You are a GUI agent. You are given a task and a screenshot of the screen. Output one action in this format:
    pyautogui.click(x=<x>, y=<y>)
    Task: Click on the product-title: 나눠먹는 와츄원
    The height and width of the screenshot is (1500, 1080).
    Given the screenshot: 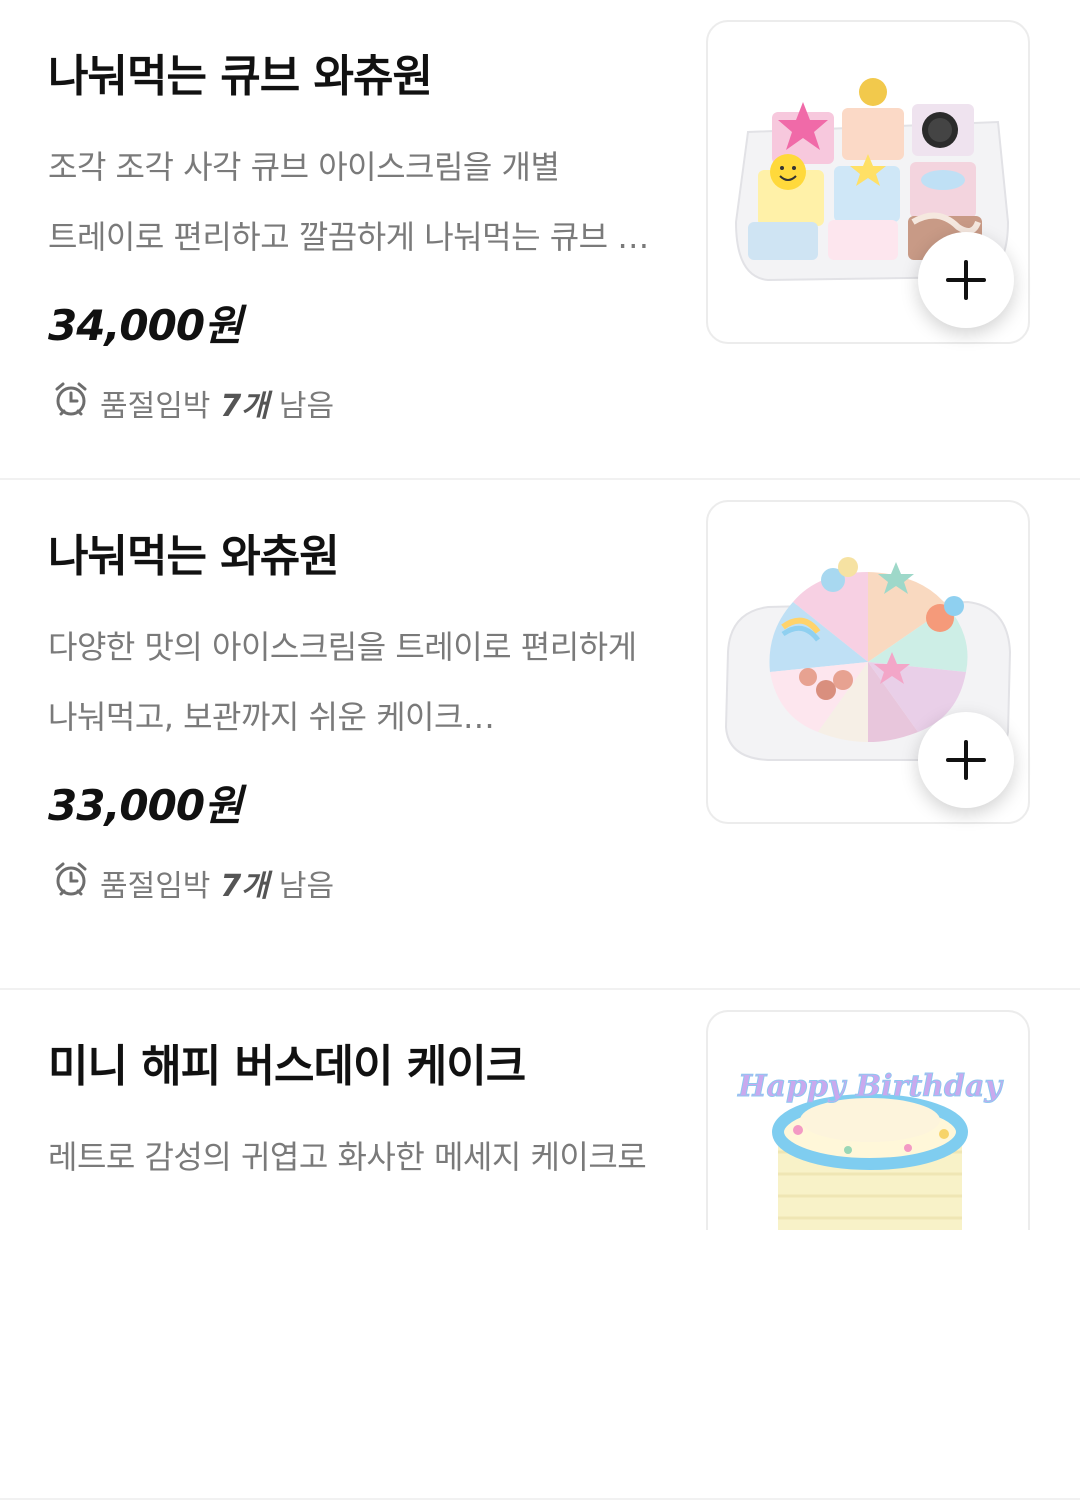 What is the action you would take?
    pyautogui.click(x=194, y=556)
    